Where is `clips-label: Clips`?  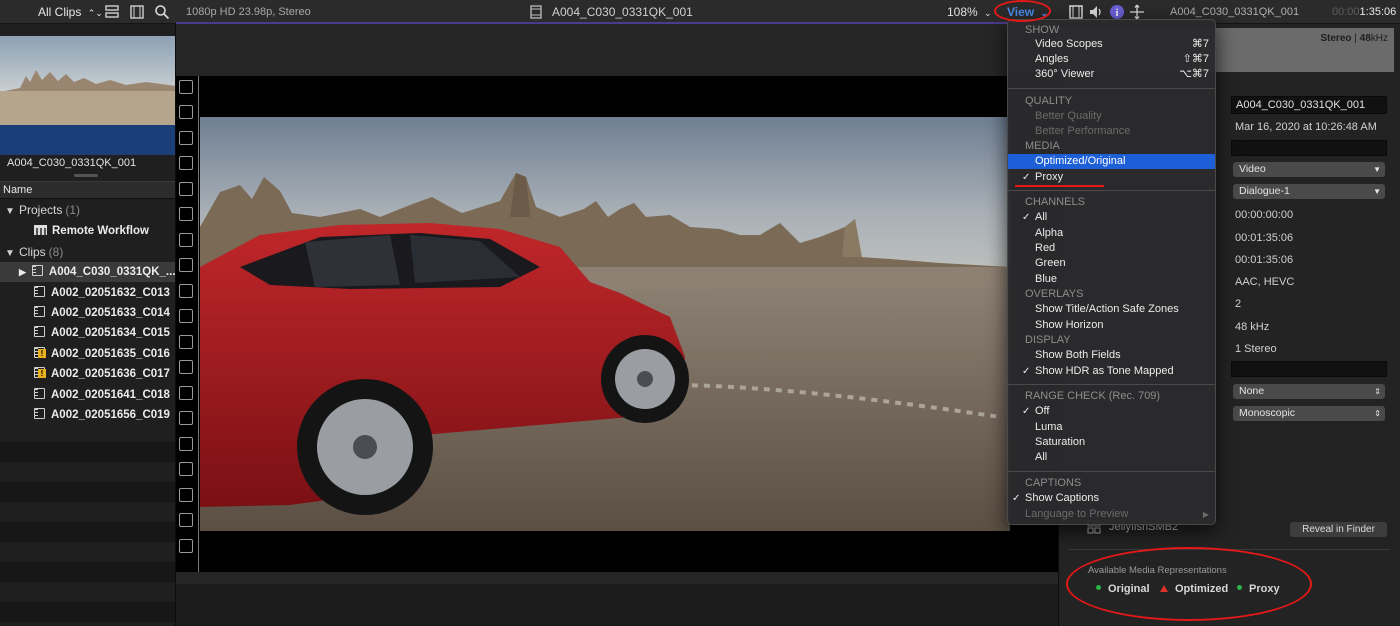 clips-label: Clips is located at coordinates (32, 252).